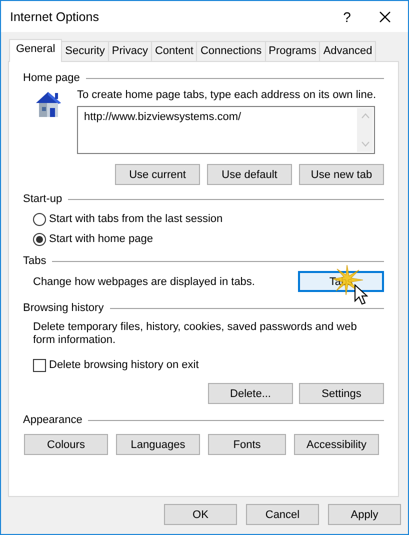  What do you see at coordinates (63, 308) in the screenshot?
I see `section-heading: Browsing history` at bounding box center [63, 308].